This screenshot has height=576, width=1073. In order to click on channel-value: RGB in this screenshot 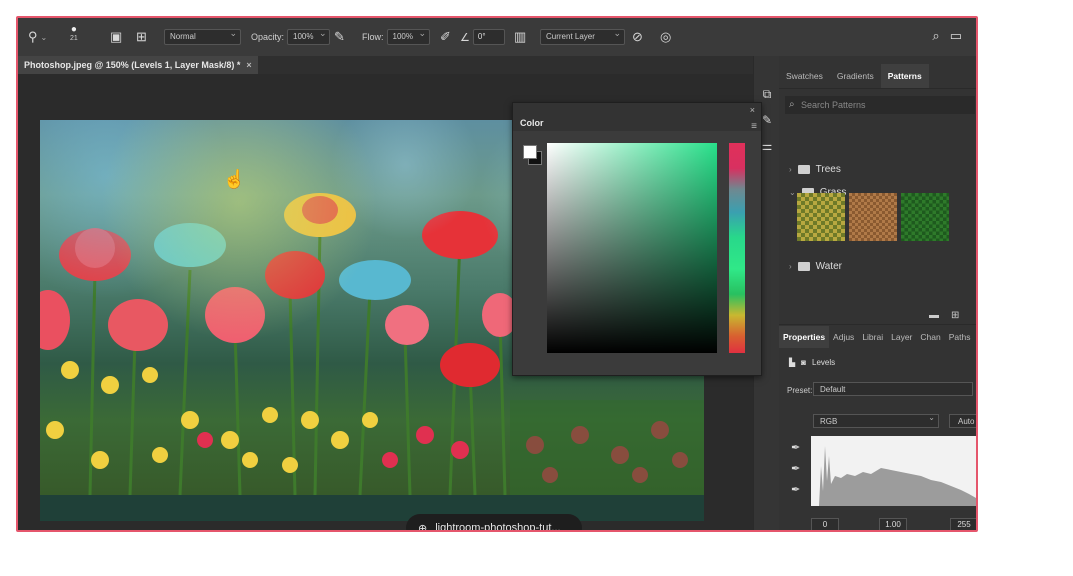, I will do `click(829, 421)`.